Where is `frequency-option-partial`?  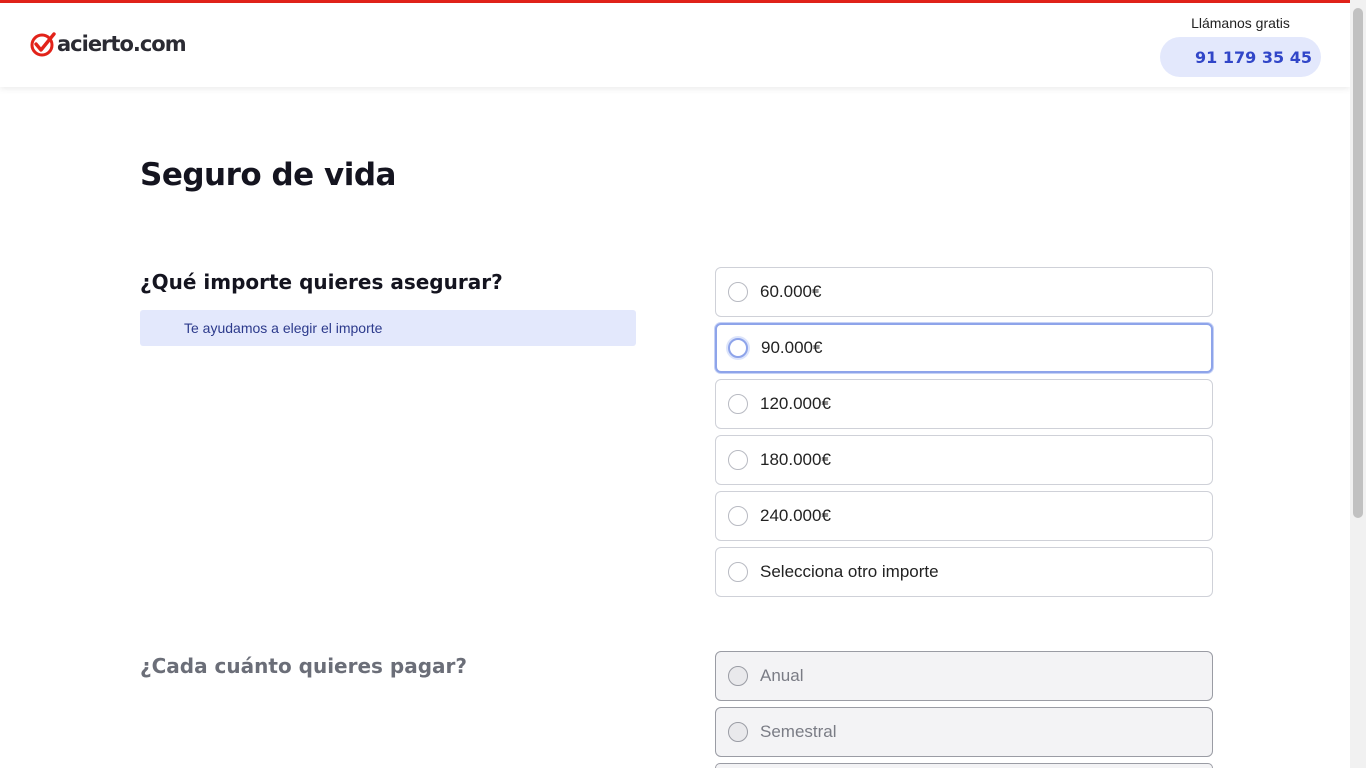
frequency-option-partial is located at coordinates (964, 765).